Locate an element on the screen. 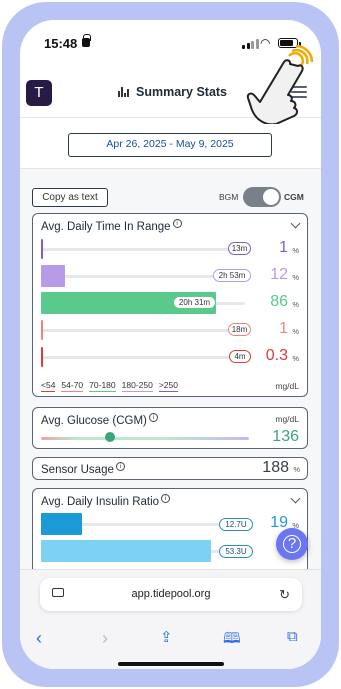  lock-icon is located at coordinates (86, 40).